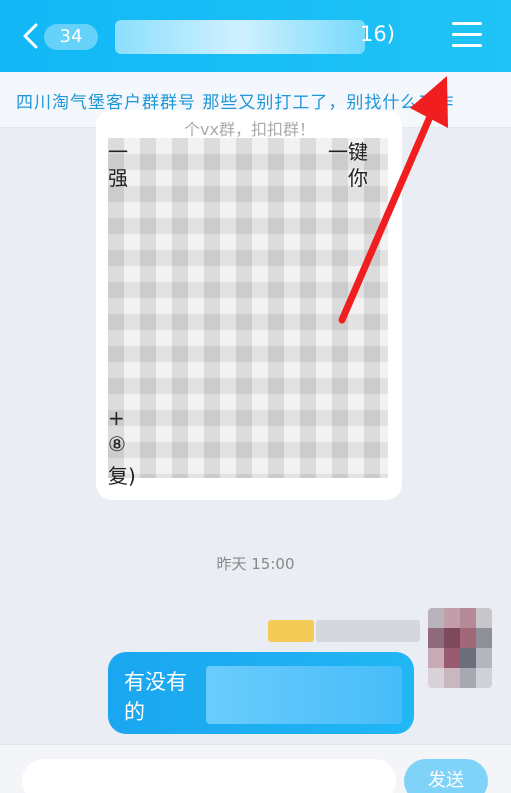  Describe the element at coordinates (118, 152) in the screenshot. I see `message-fragment: 一` at that location.